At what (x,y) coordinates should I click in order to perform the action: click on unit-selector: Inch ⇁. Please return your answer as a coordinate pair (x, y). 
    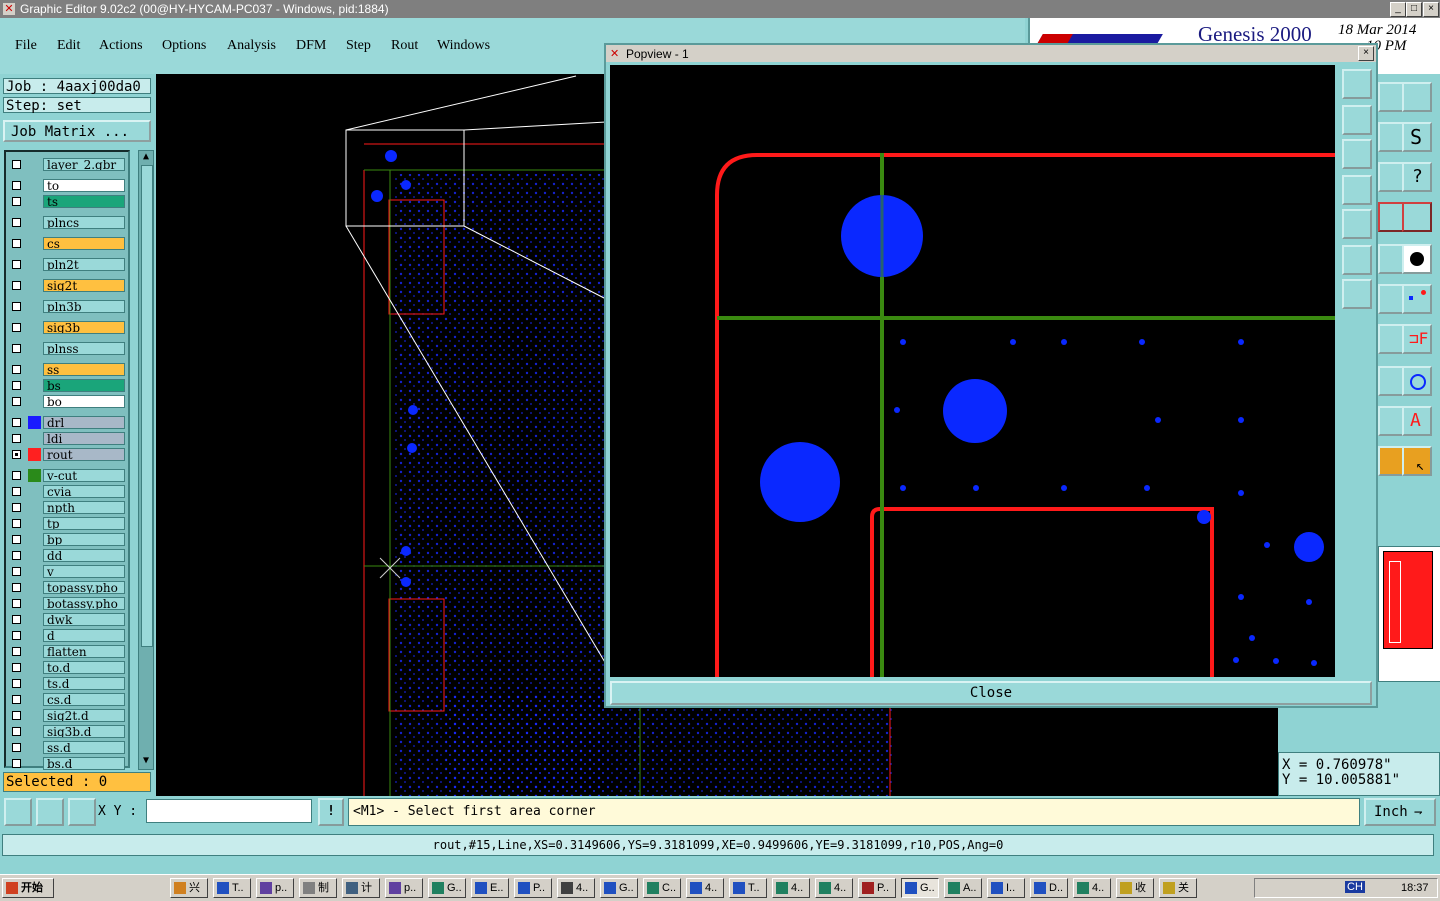
    Looking at the image, I should click on (1400, 812).